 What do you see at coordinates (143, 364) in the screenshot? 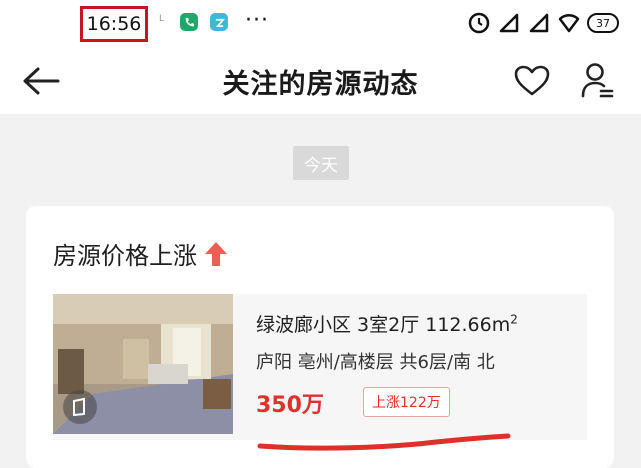
I see `listing-photo` at bounding box center [143, 364].